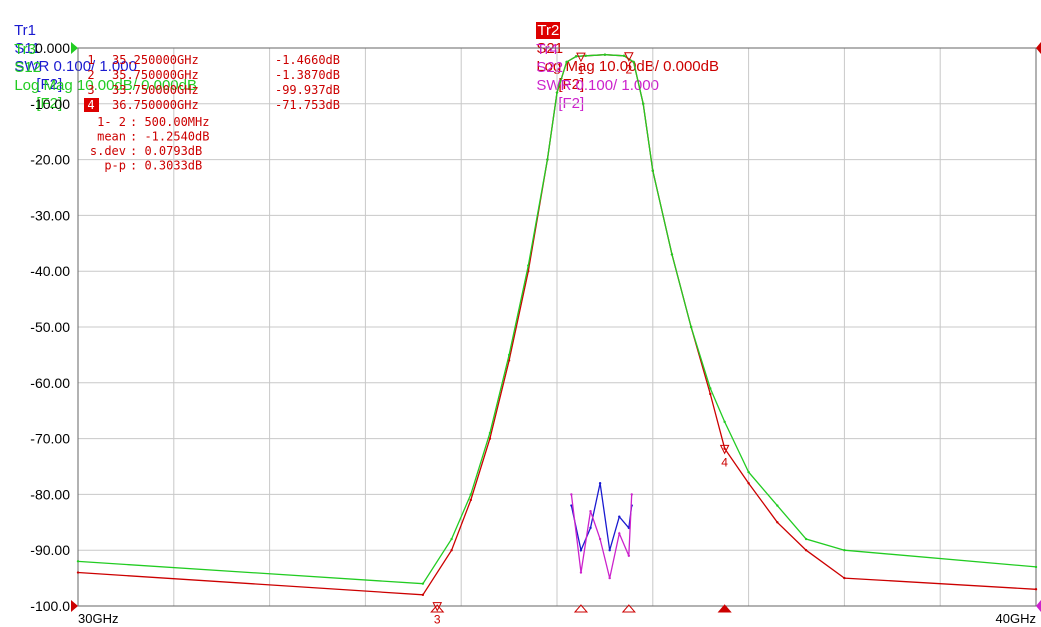  What do you see at coordinates (155, 75) in the screenshot?
I see `marker-row-frequency: 35.750000GHz` at bounding box center [155, 75].